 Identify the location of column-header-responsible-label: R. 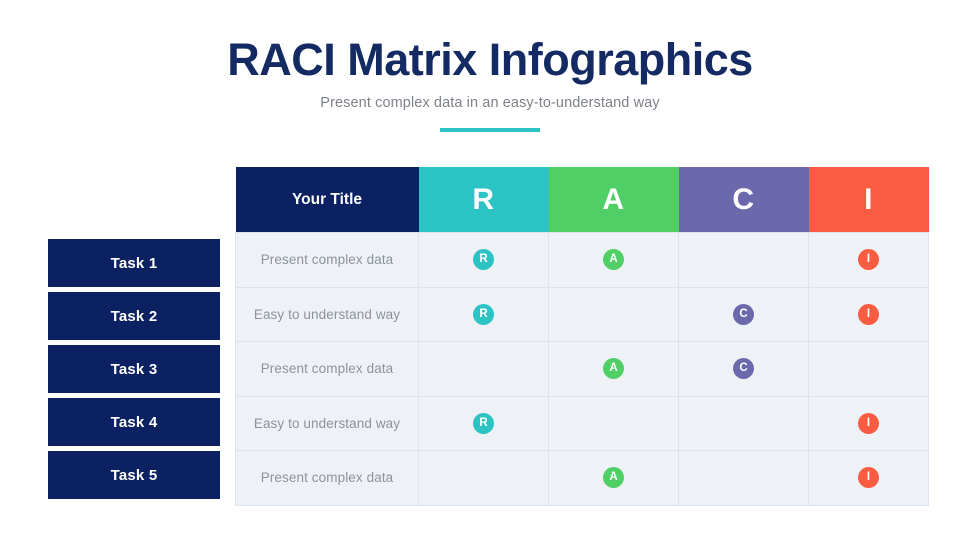
(483, 199).